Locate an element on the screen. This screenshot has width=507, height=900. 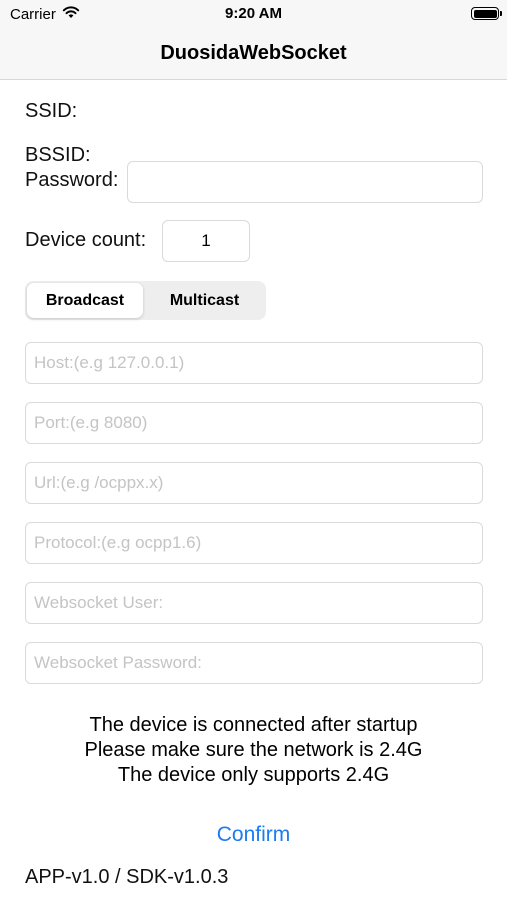
device-count-label: Device count: is located at coordinates (86, 240).